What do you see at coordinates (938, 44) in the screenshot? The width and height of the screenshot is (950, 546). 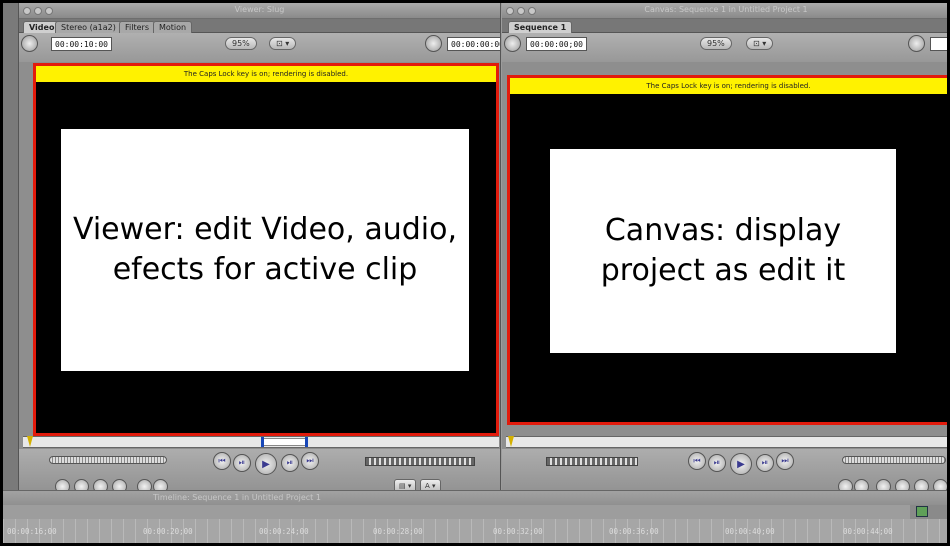 I see `canvas-current-timecode` at bounding box center [938, 44].